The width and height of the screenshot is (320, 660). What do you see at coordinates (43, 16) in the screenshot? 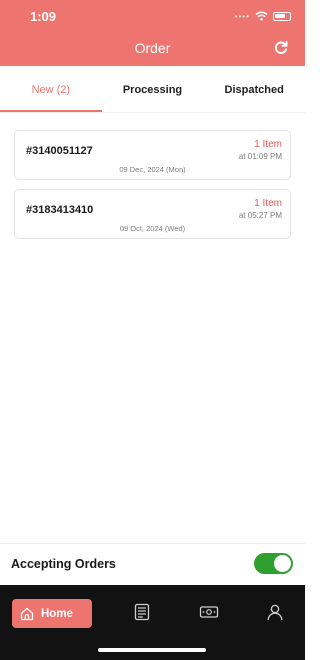
I see `status-time: 1:09` at bounding box center [43, 16].